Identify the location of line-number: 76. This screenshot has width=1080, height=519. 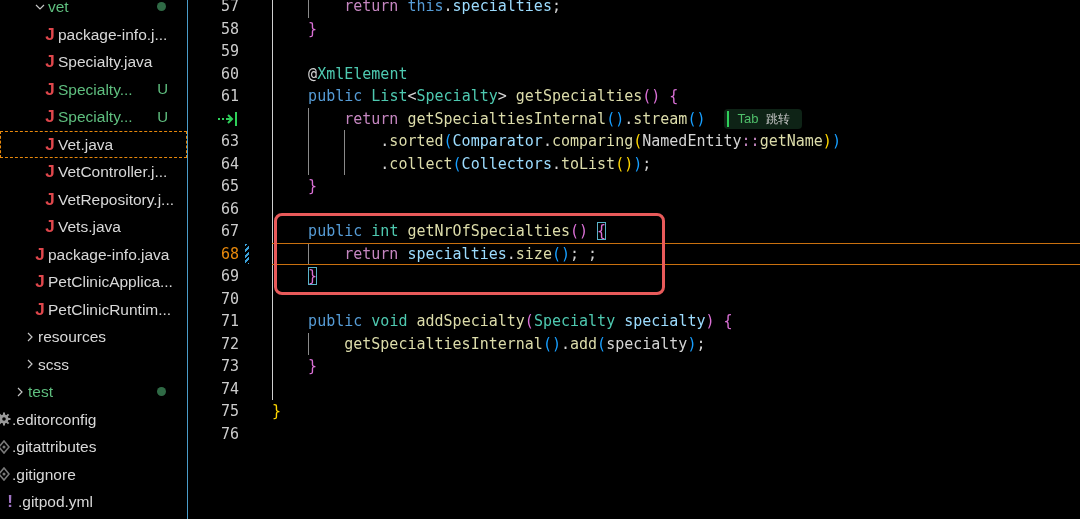
(229, 434).